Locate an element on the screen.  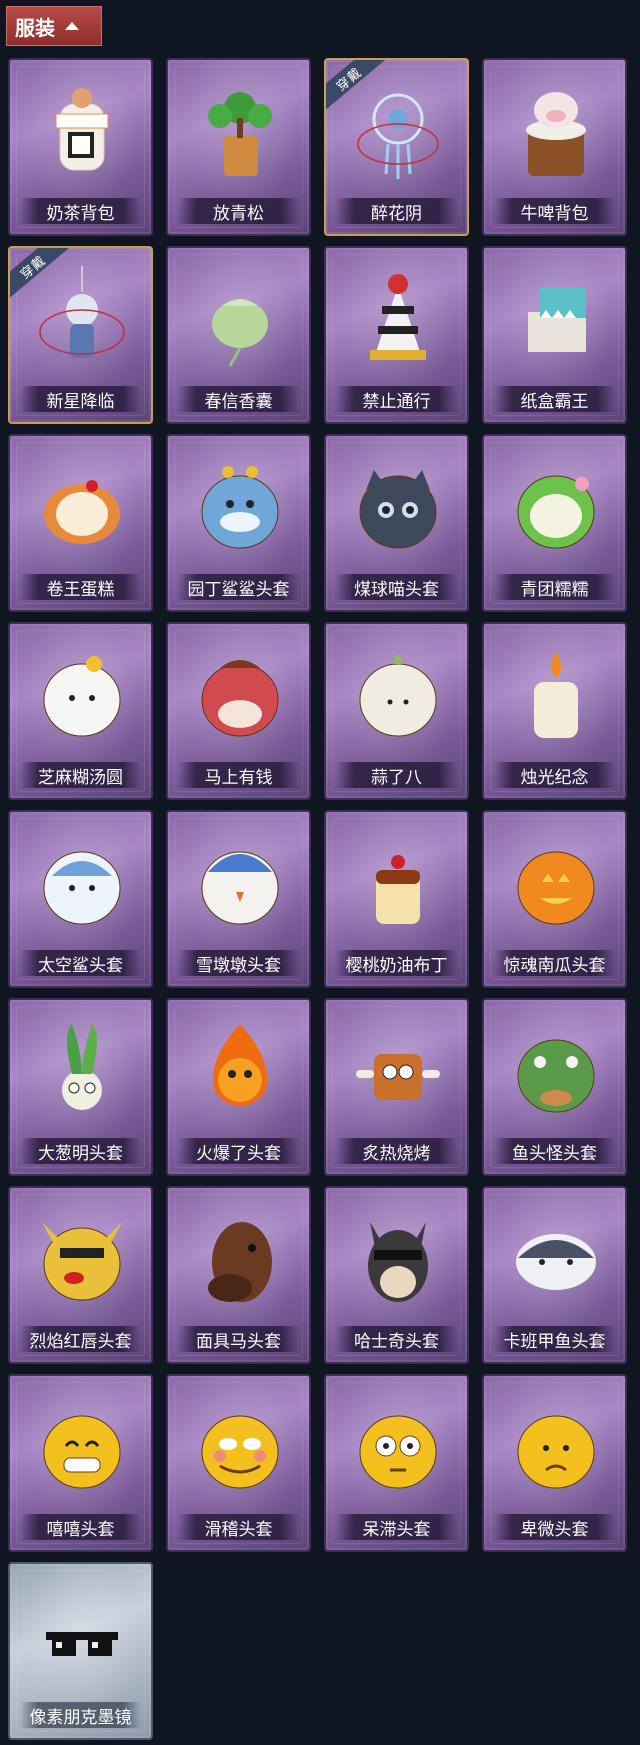
keychain-figure-icon is located at coordinates (82, 317).